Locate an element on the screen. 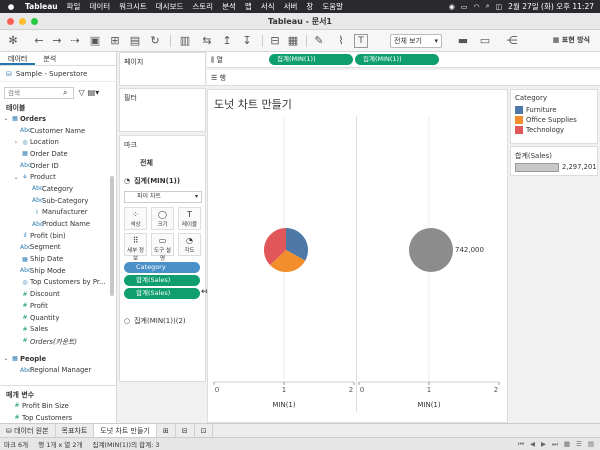 The image size is (600, 450). pages-shelf: 페이지 is located at coordinates (162, 69).